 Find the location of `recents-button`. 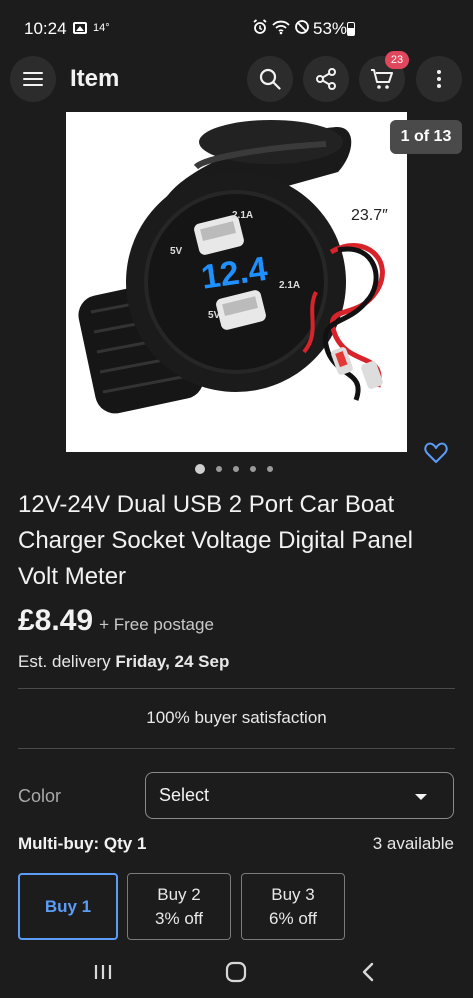

recents-button is located at coordinates (103, 972).